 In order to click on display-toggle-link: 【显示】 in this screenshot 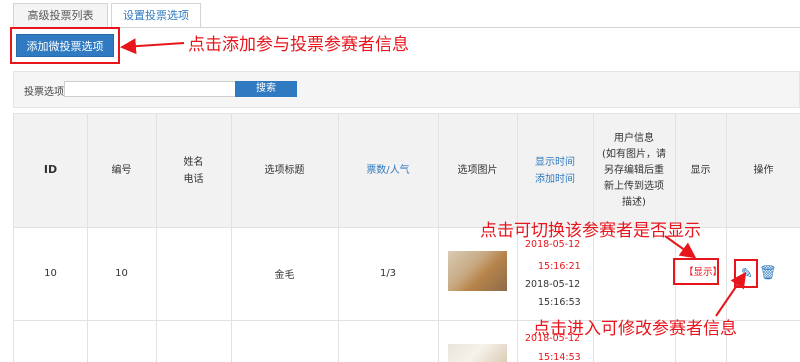, I will do `click(703, 271)`.